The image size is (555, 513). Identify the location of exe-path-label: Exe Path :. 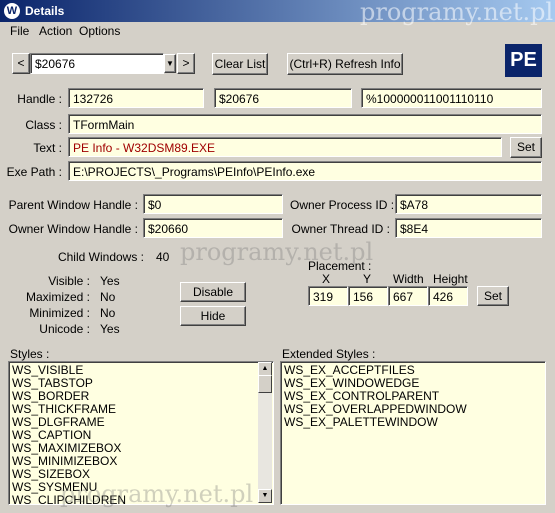
(34, 172).